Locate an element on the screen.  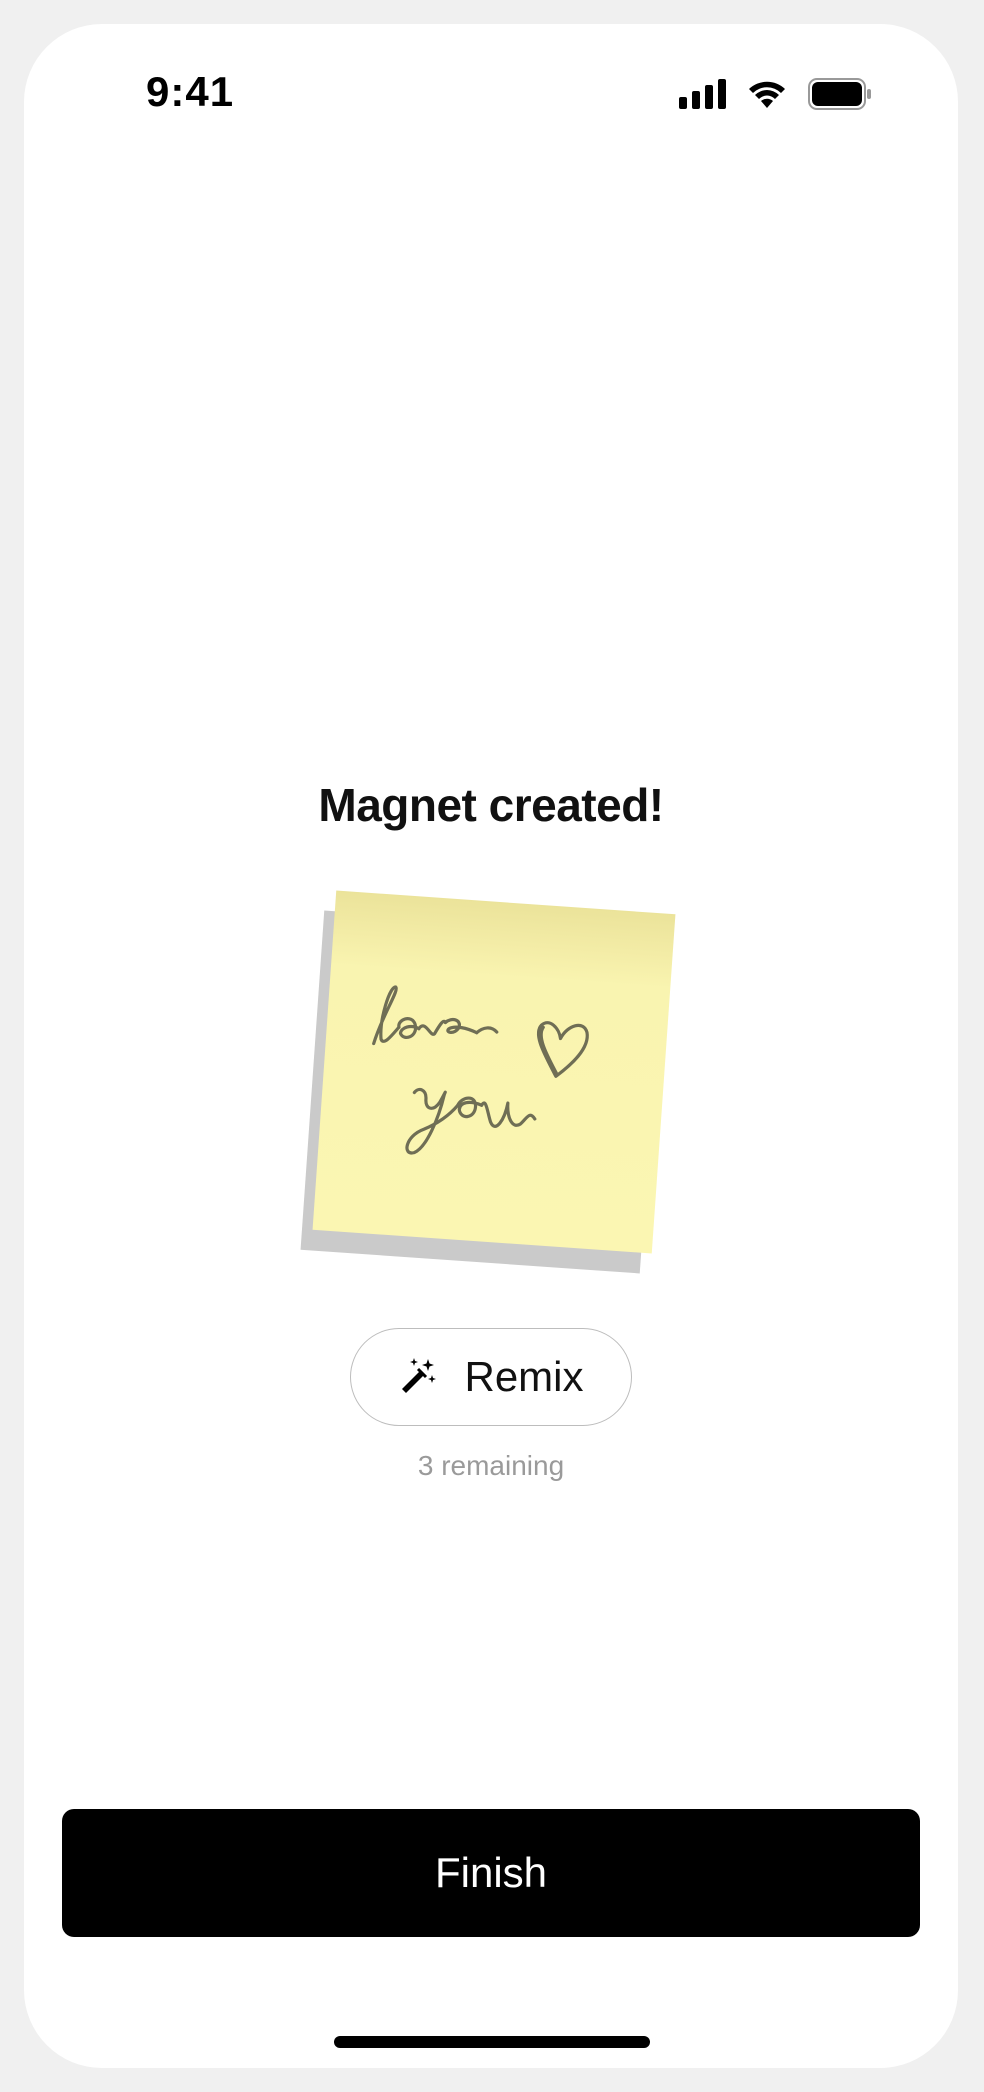
status-icons is located at coordinates (775, 94).